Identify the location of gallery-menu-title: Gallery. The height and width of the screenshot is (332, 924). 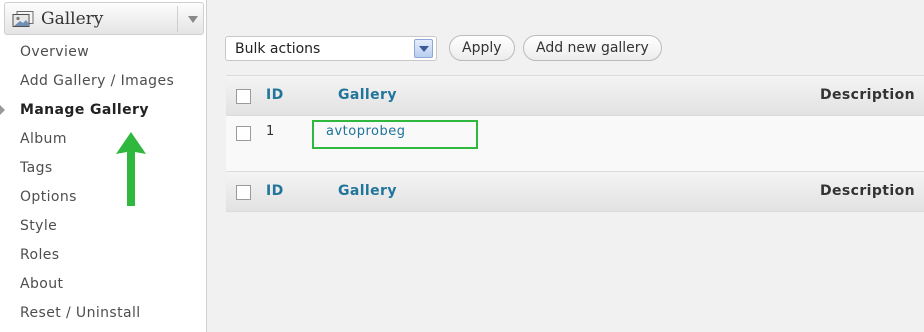
(72, 19).